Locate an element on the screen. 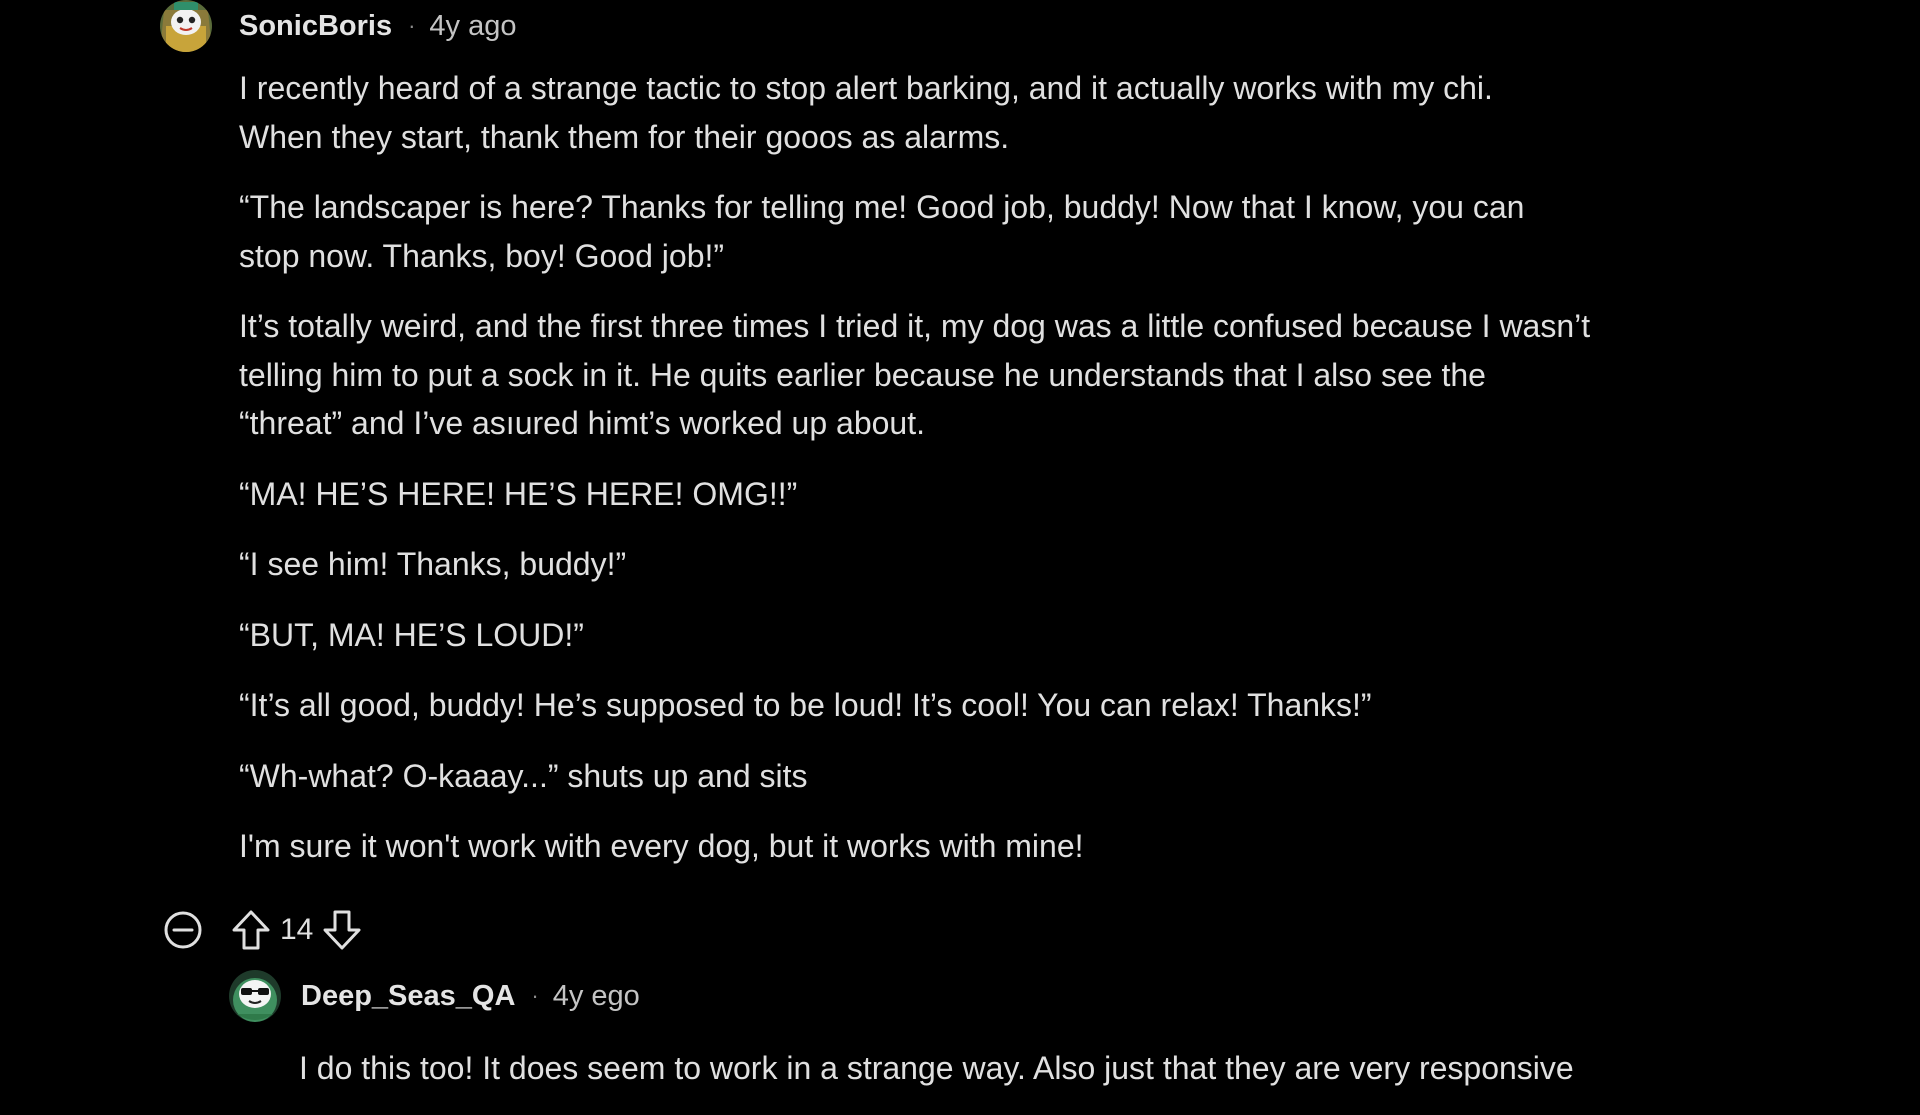  timestamp: 4y ago is located at coordinates (472, 26).